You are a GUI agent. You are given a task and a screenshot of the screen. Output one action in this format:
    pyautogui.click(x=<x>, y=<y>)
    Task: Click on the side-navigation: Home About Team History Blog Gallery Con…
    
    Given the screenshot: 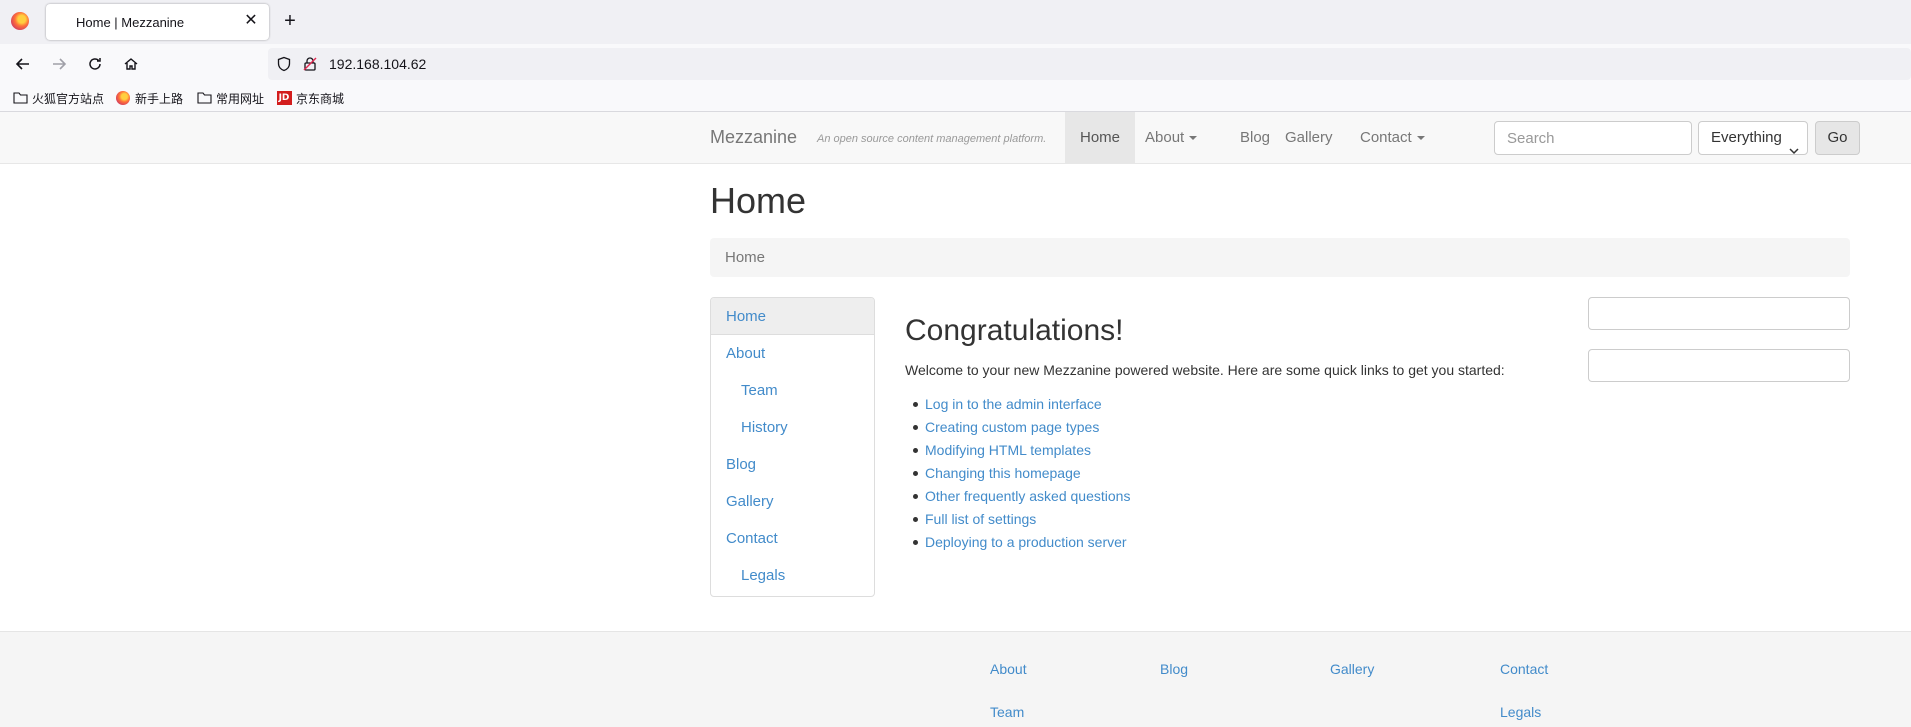 What is the action you would take?
    pyautogui.click(x=792, y=447)
    